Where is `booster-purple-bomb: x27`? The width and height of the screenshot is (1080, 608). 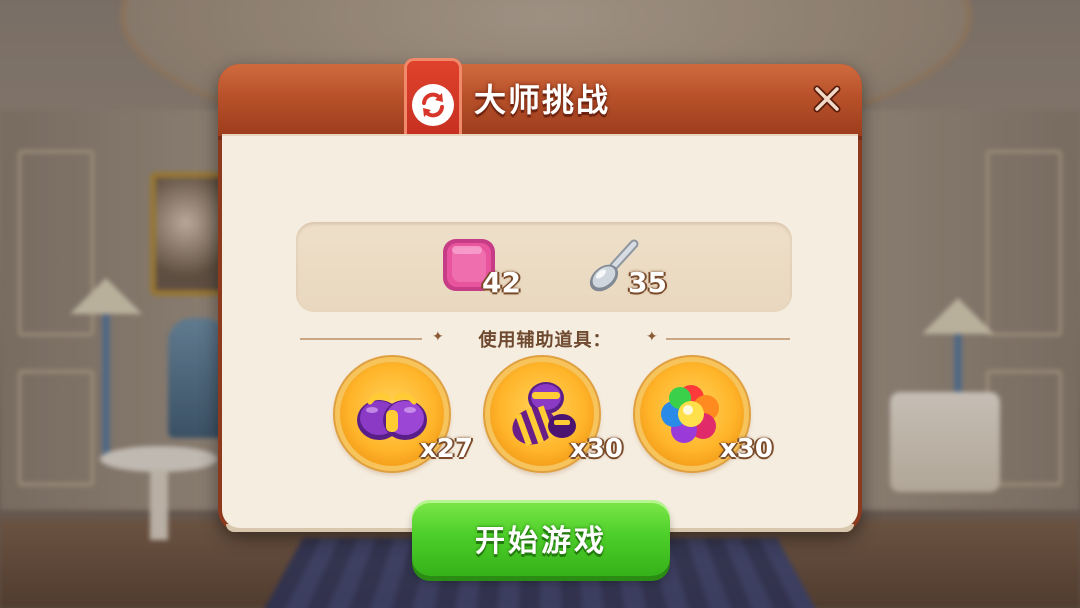
booster-purple-bomb: x27 is located at coordinates (406, 414).